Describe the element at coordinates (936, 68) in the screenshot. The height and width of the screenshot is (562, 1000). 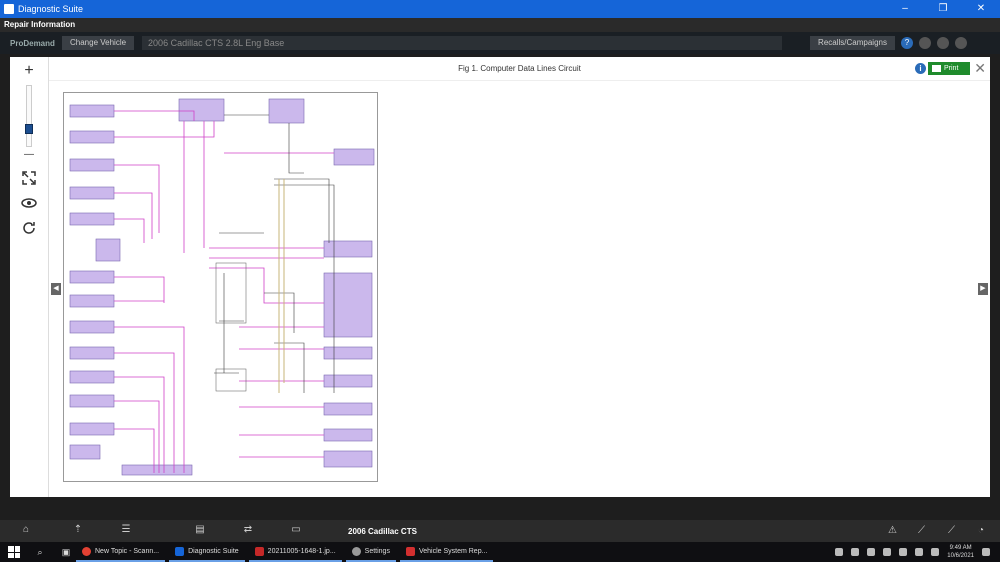
I see `printer-icon` at that location.